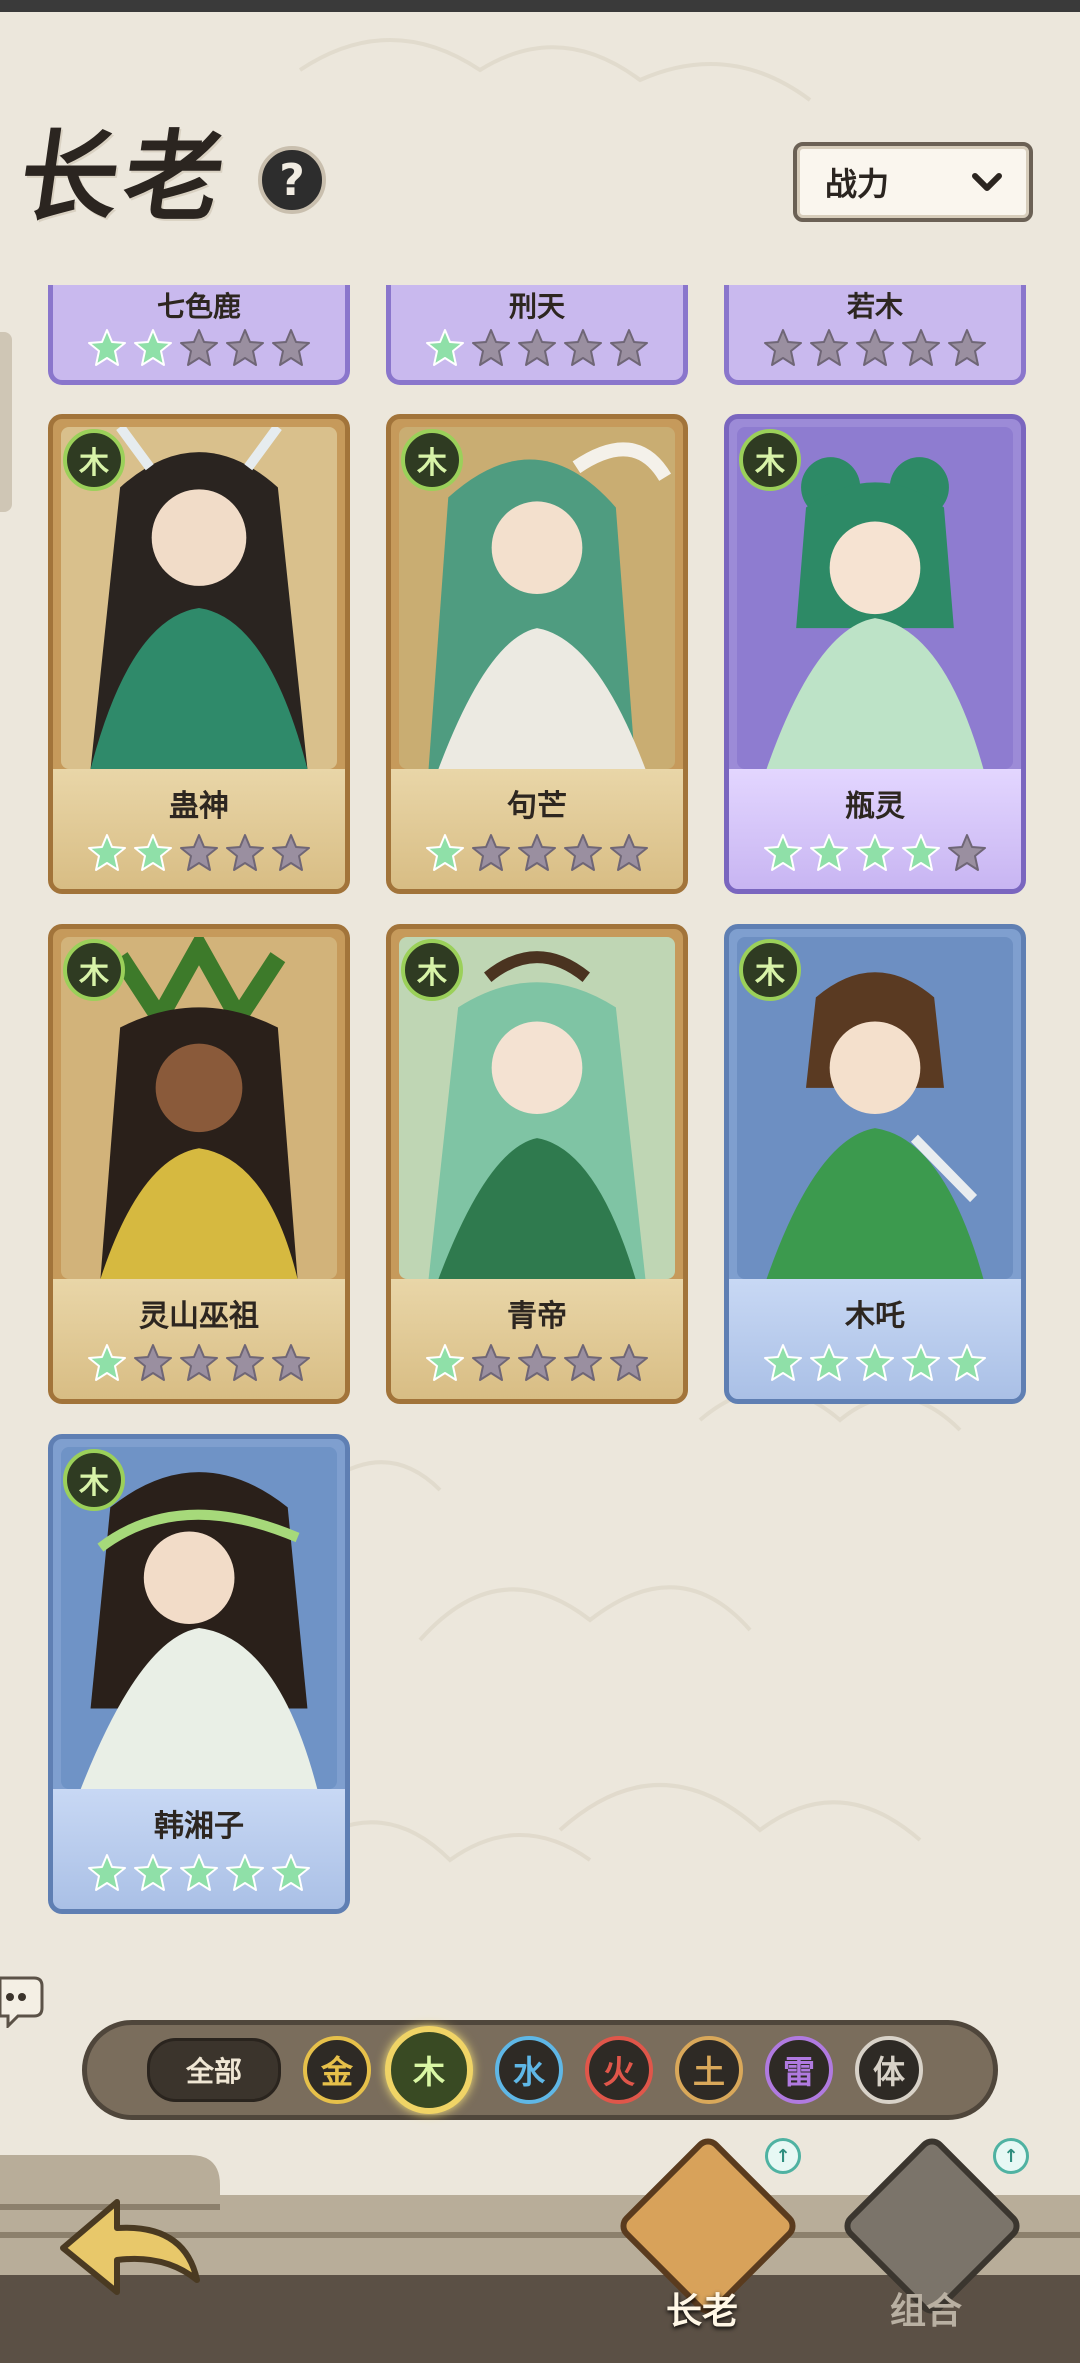  I want to click on hero-card: 木 灵山巫祖, so click(199, 1164).